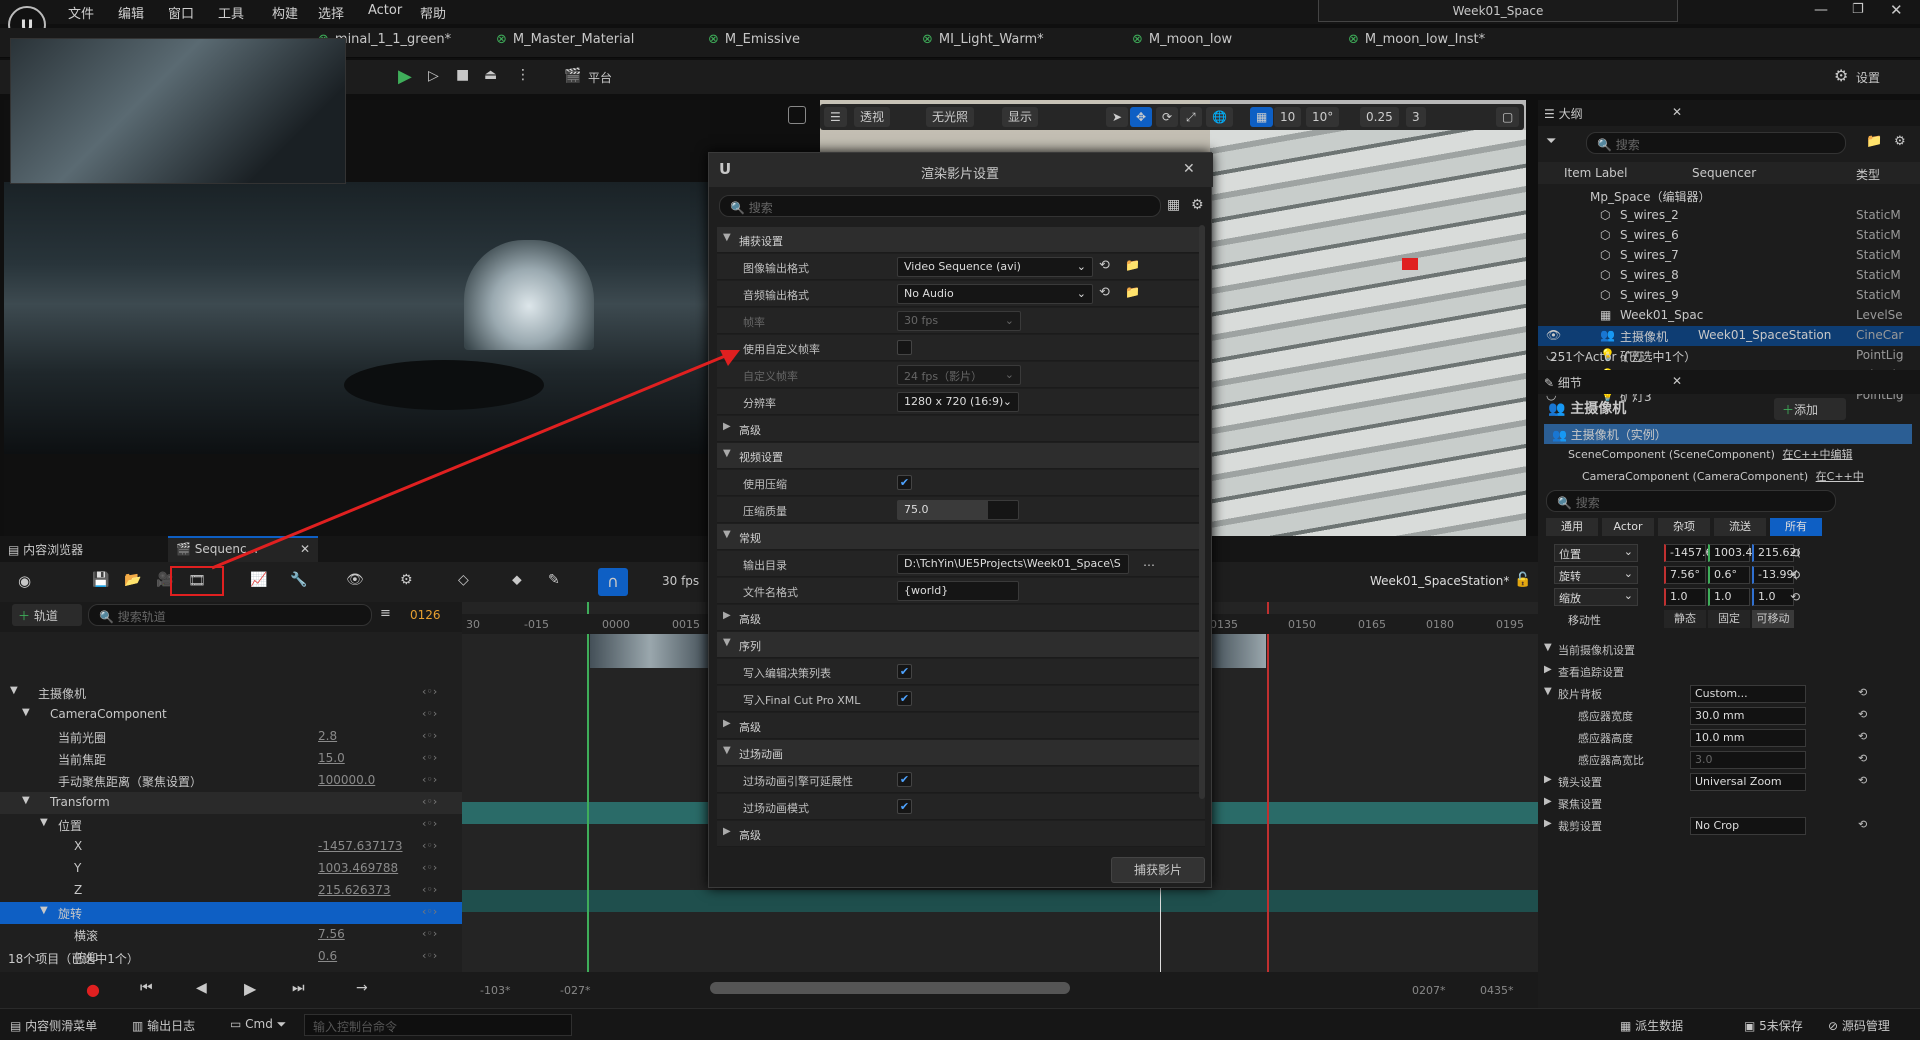  I want to click on transform-mode-dropdown: 缩放 ⌄, so click(1596, 597).